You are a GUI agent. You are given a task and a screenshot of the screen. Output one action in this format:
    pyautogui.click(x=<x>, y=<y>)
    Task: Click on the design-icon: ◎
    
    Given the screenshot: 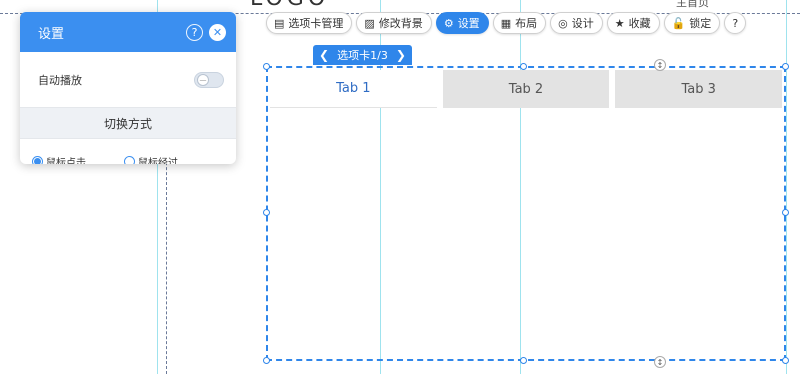 What is the action you would take?
    pyautogui.click(x=563, y=23)
    